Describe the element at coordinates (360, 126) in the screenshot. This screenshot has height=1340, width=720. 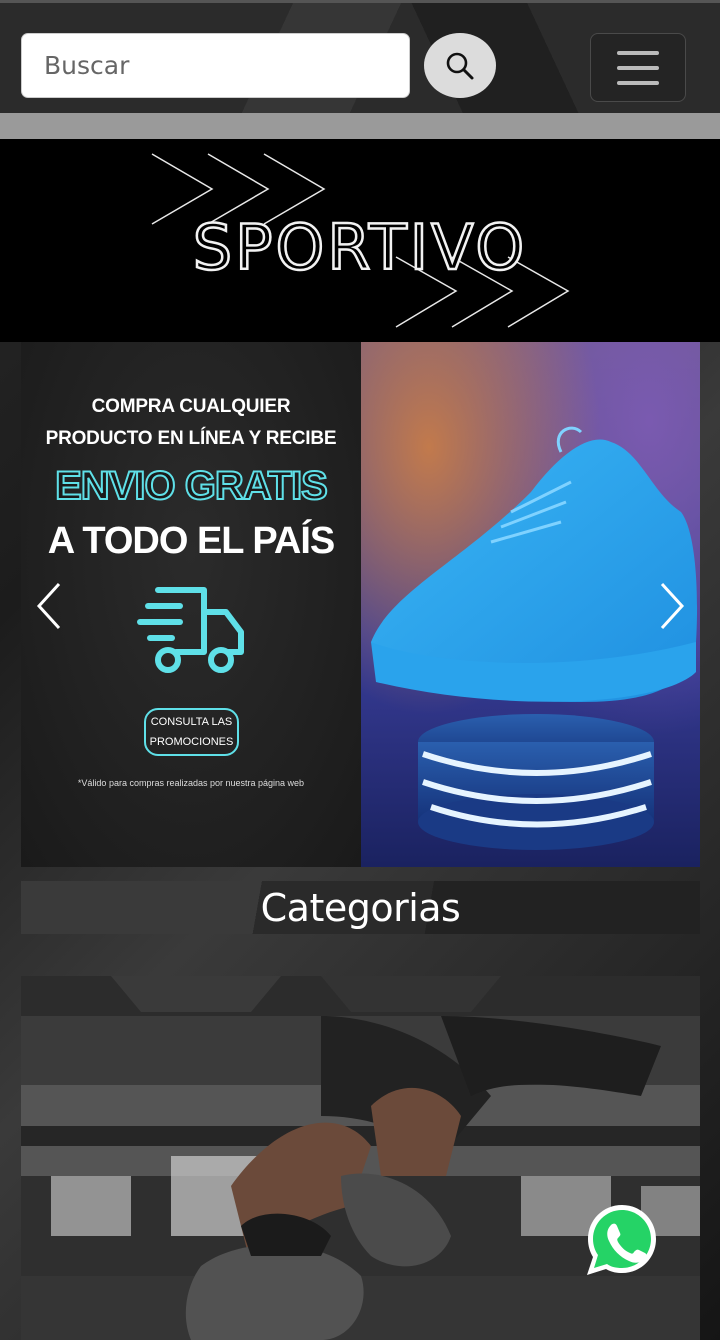
I see `divider-strip` at that location.